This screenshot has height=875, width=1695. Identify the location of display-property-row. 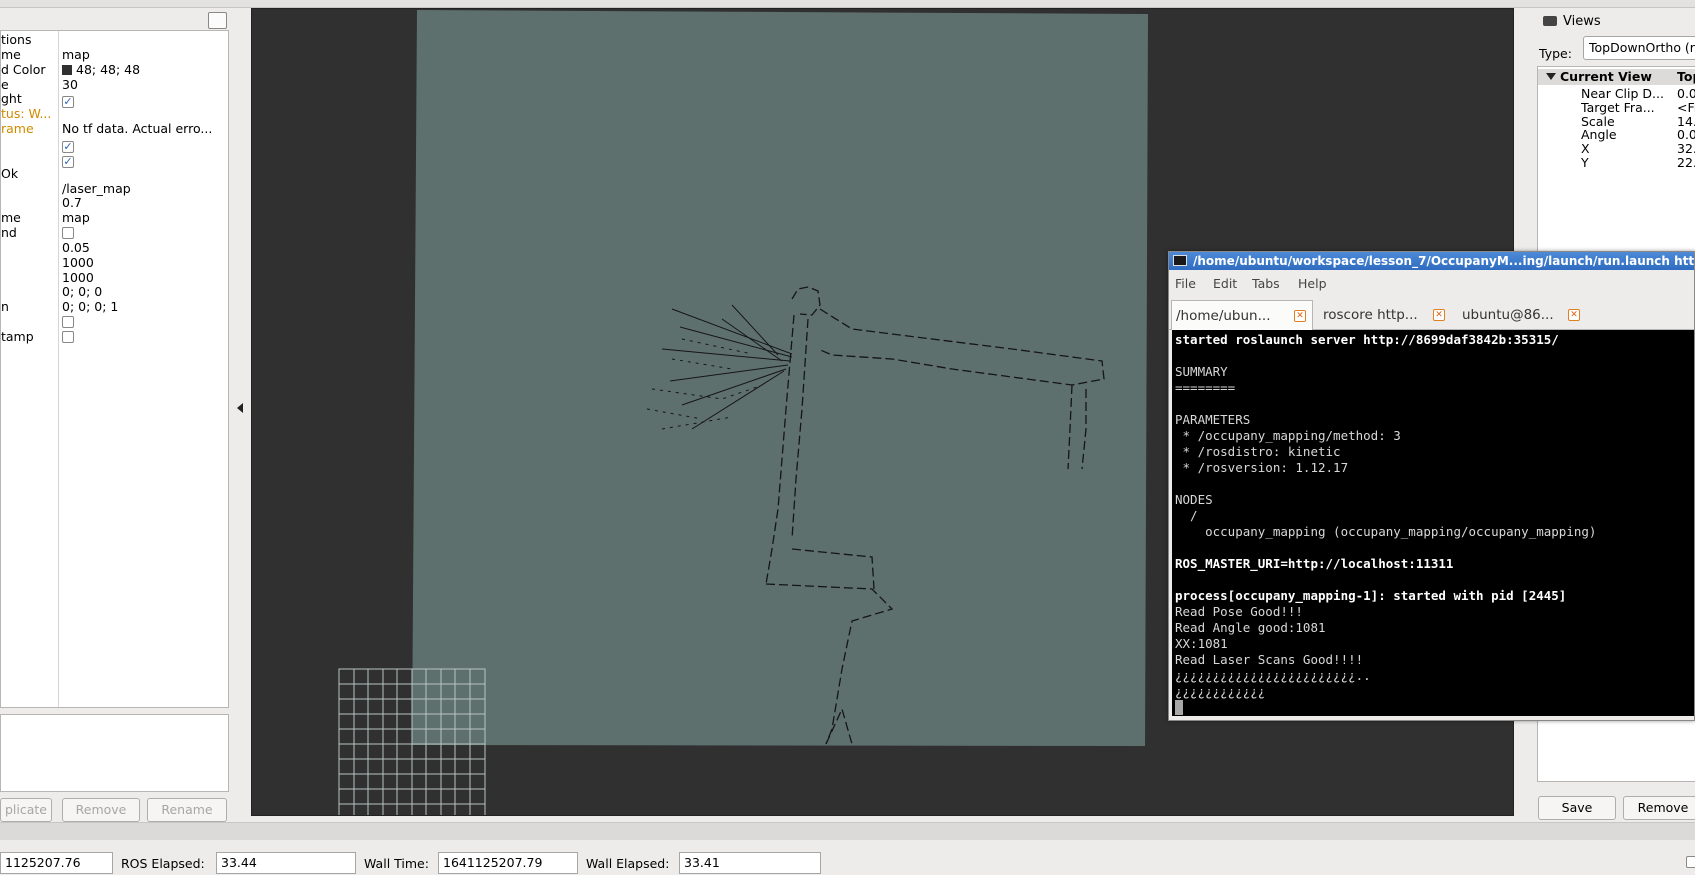
(114, 322).